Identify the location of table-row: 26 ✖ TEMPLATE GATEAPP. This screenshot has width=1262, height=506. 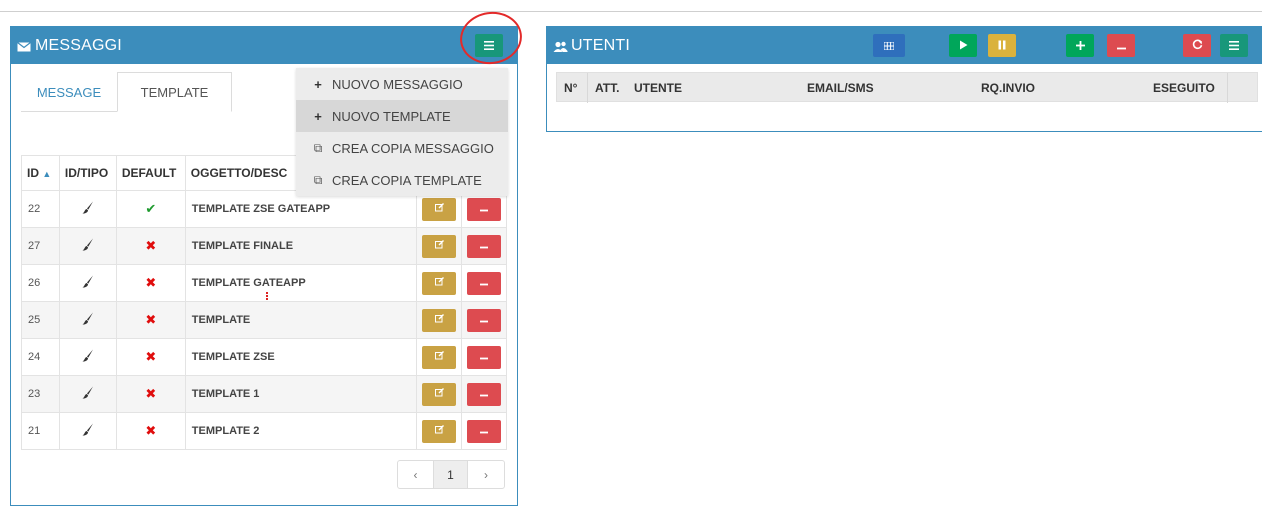
(264, 283).